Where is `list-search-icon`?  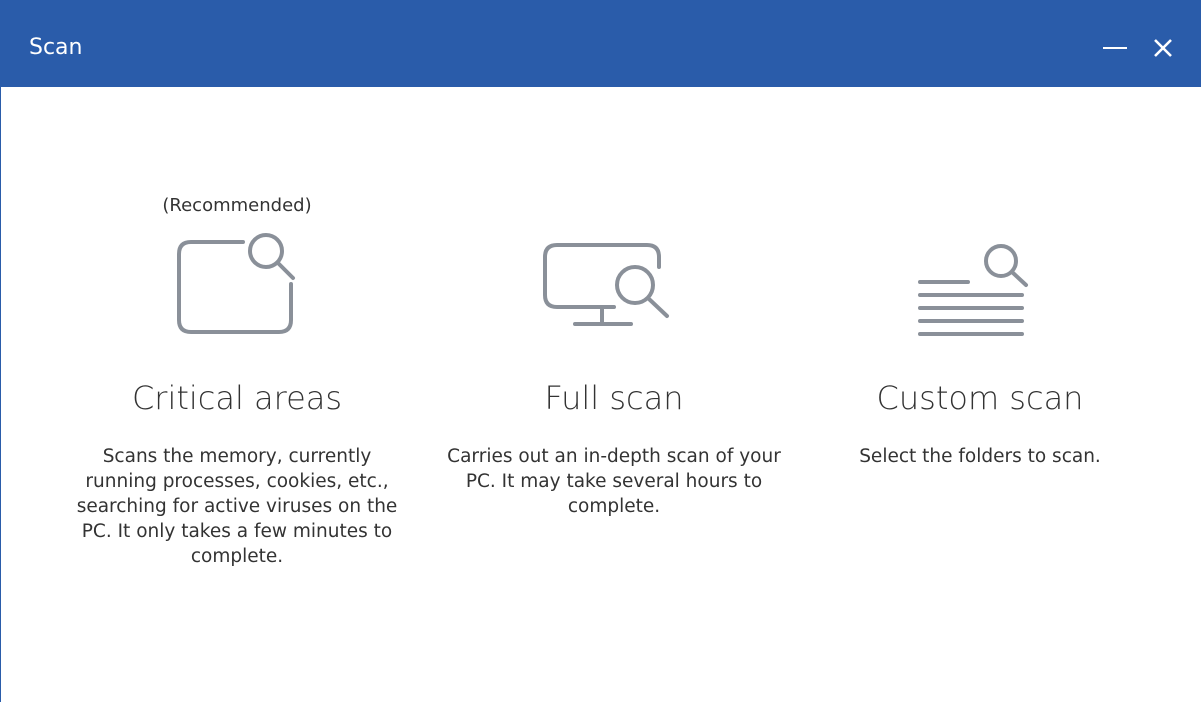
list-search-icon is located at coordinates (973, 290).